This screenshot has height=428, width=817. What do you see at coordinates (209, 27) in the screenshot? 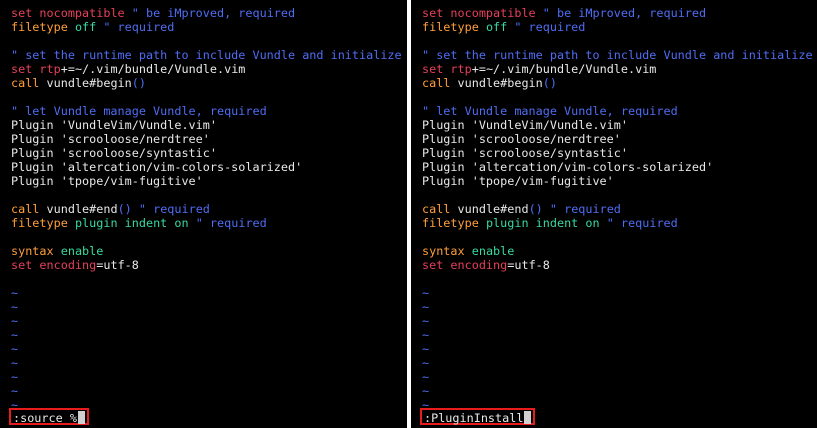
I see `code-line: filetype off " required` at bounding box center [209, 27].